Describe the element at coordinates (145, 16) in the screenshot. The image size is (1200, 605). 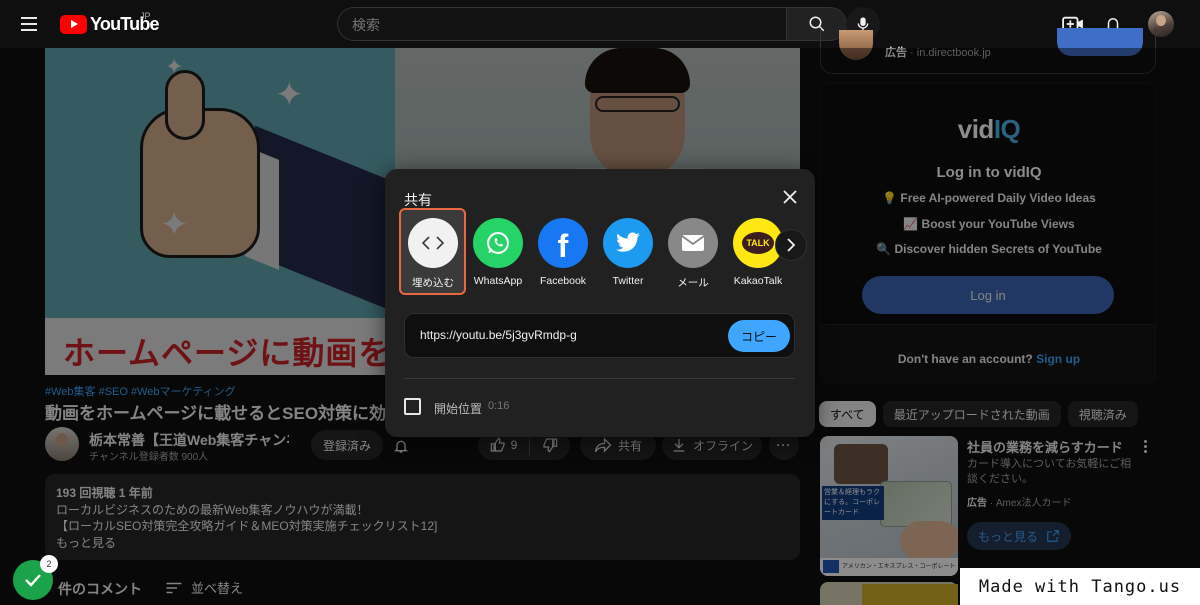
I see `region-label: JP` at that location.